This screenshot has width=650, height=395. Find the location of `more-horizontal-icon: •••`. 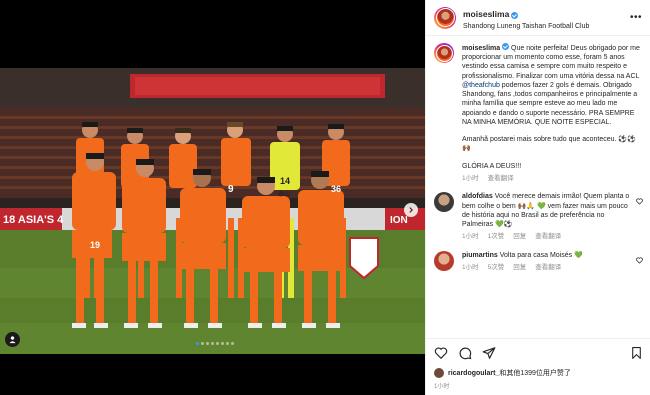

more-horizontal-icon: ••• is located at coordinates (635, 17).